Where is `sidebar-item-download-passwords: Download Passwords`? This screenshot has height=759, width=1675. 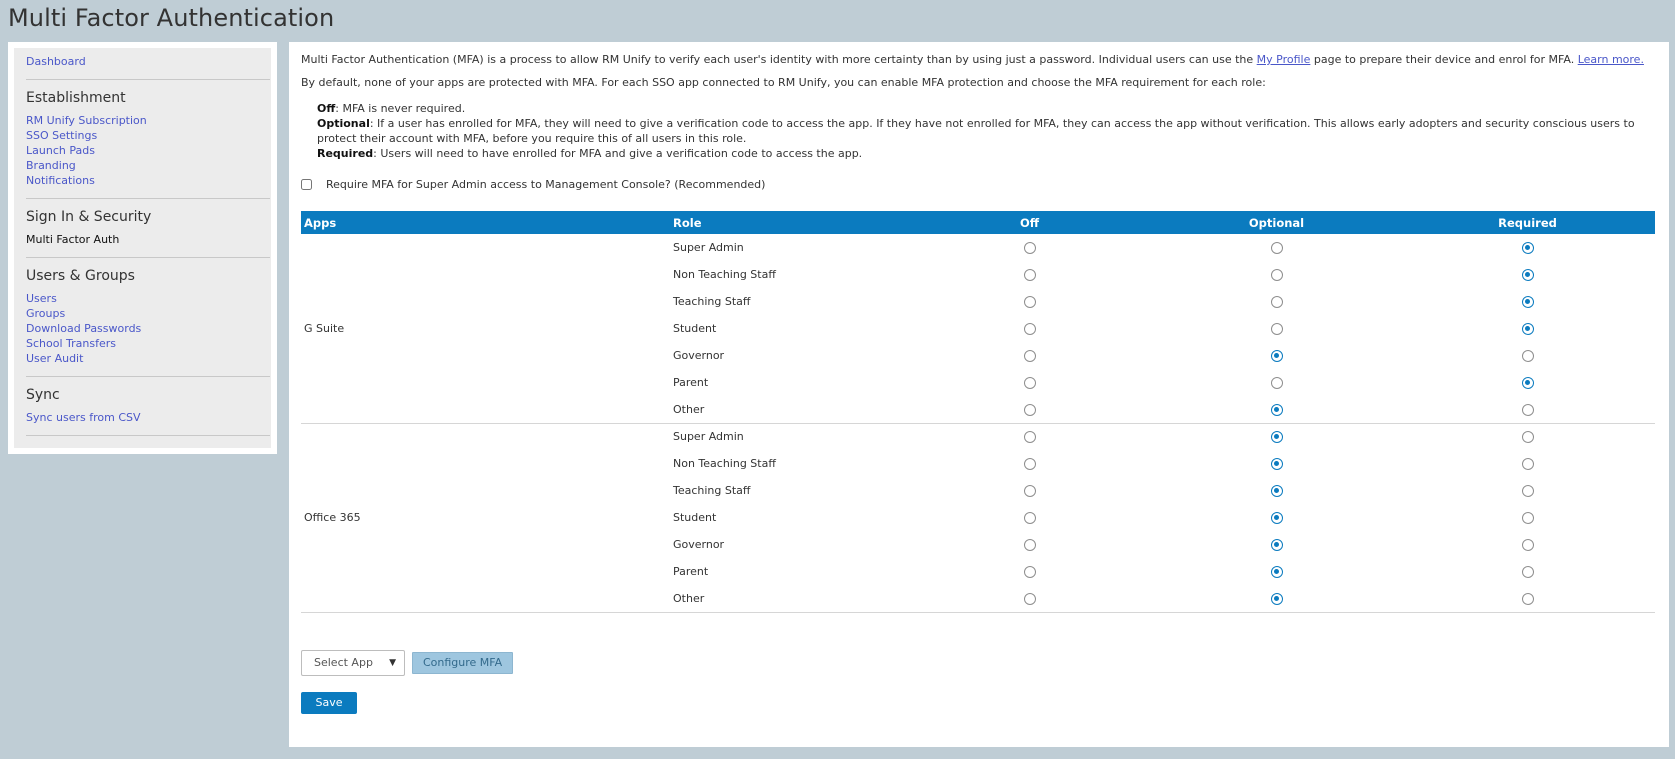 sidebar-item-download-passwords: Download Passwords is located at coordinates (142, 328).